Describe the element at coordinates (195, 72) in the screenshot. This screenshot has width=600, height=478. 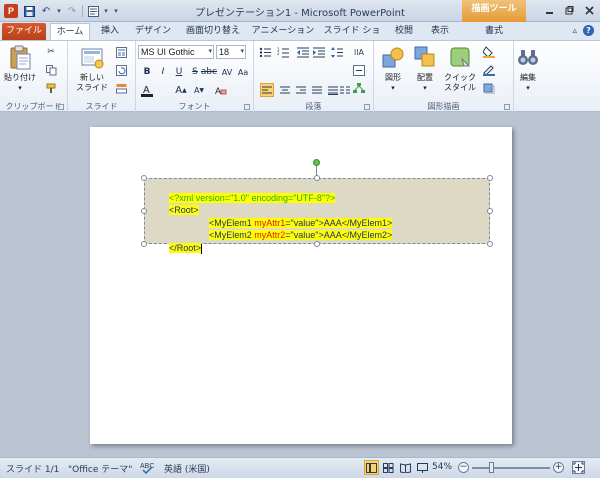
I see `shadow-icon: S` at that location.